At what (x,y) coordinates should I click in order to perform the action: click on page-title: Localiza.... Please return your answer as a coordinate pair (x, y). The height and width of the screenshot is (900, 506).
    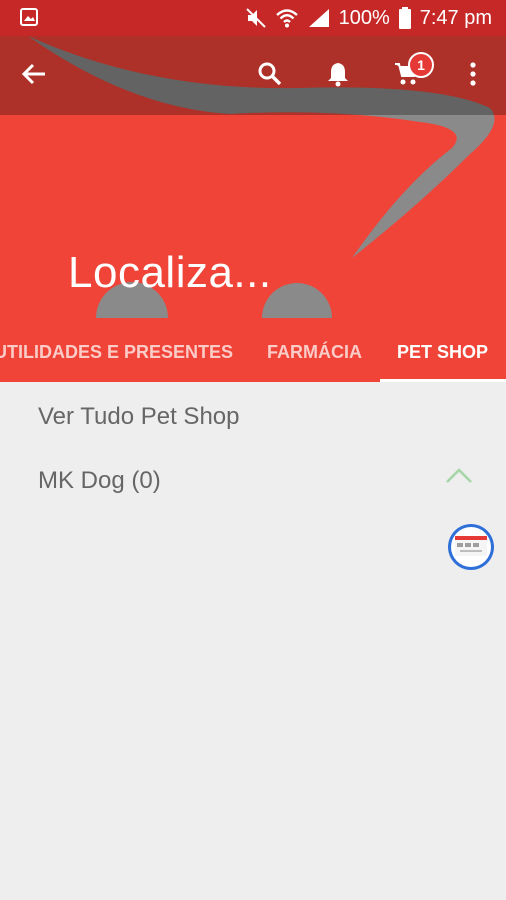
    Looking at the image, I should click on (170, 272).